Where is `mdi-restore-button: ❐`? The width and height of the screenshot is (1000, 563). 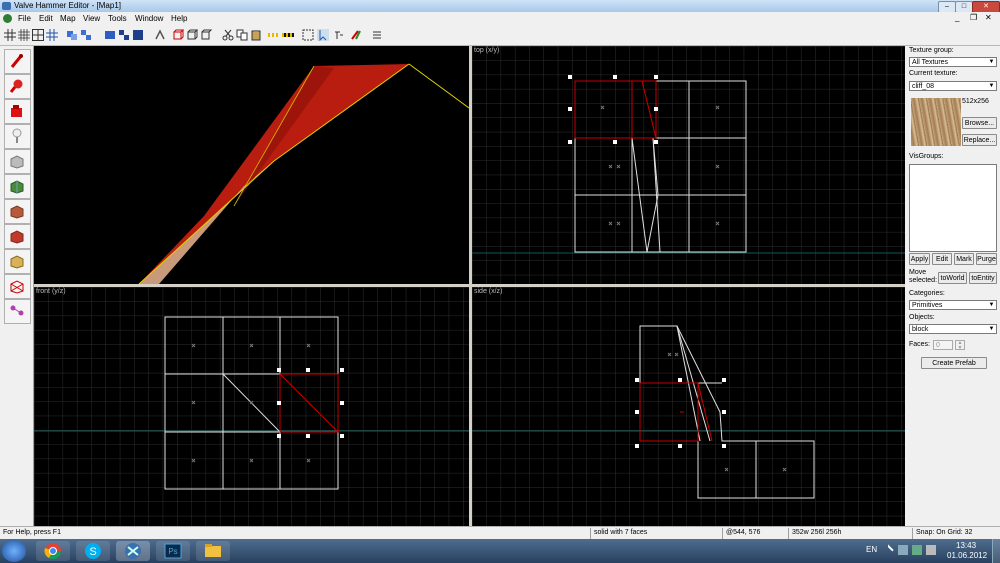 mdi-restore-button: ❐ is located at coordinates (975, 18).